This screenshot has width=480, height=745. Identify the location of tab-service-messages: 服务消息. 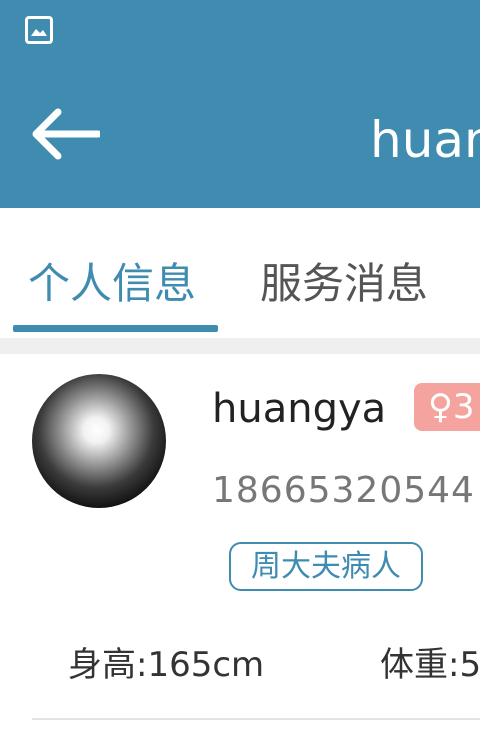
(344, 284).